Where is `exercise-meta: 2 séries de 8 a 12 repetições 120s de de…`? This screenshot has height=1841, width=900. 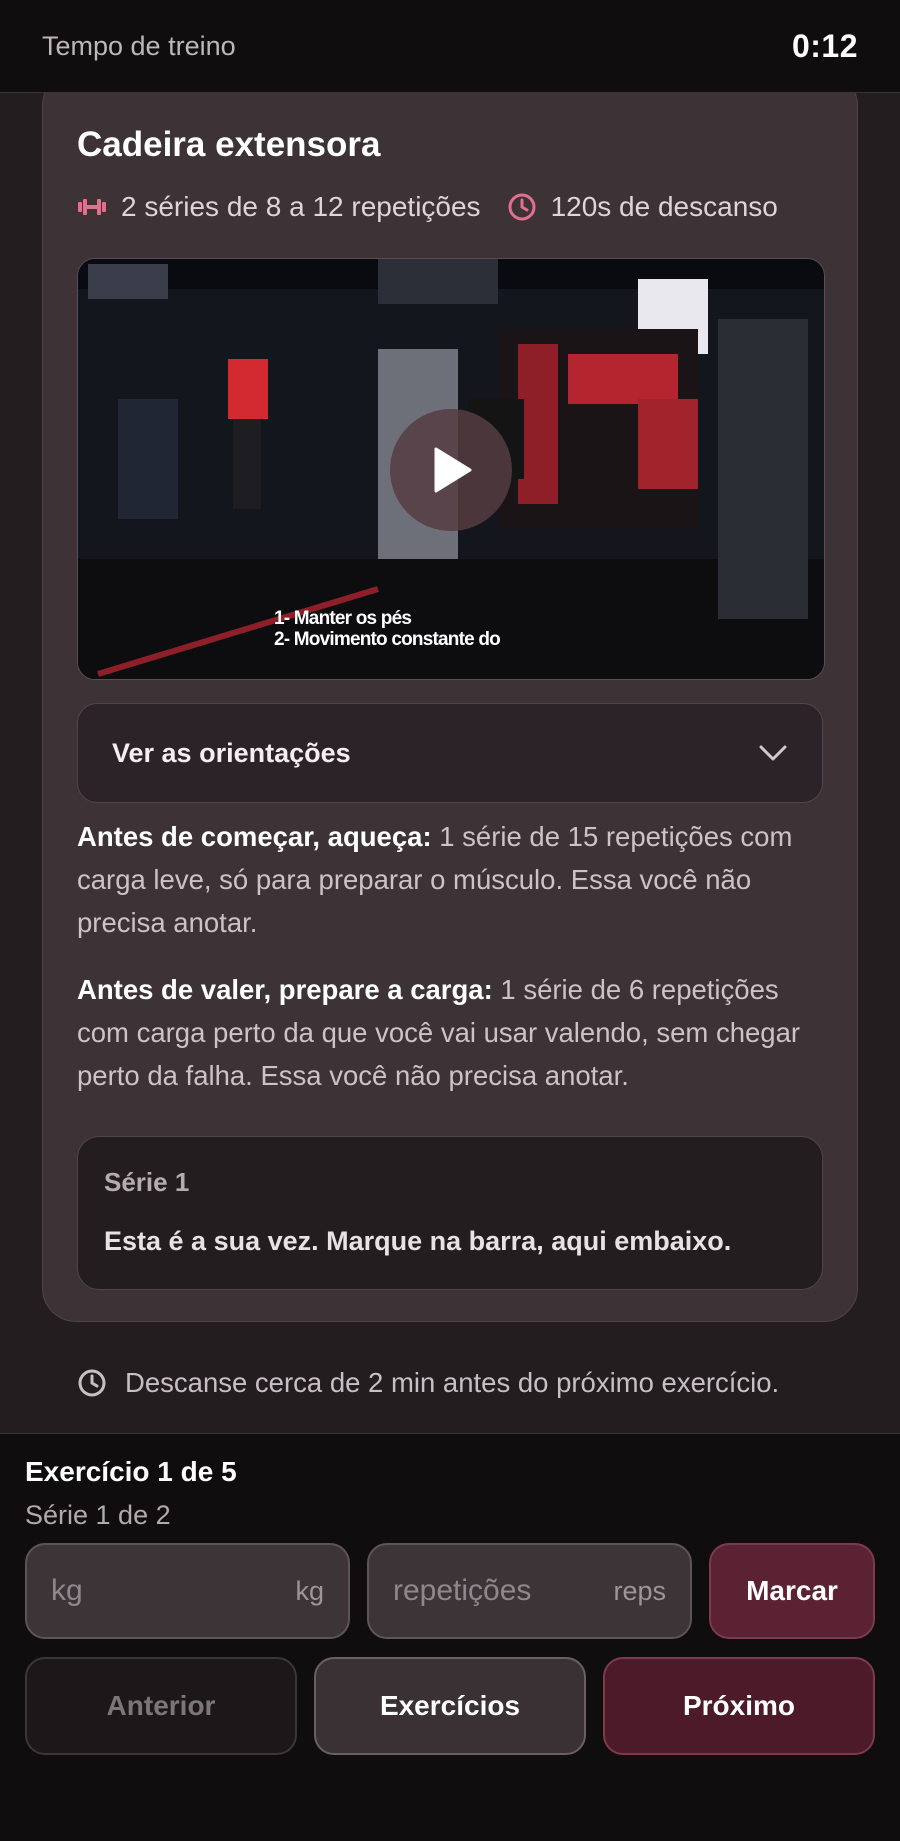 exercise-meta: 2 séries de 8 a 12 repetições 120s de de… is located at coordinates (427, 207).